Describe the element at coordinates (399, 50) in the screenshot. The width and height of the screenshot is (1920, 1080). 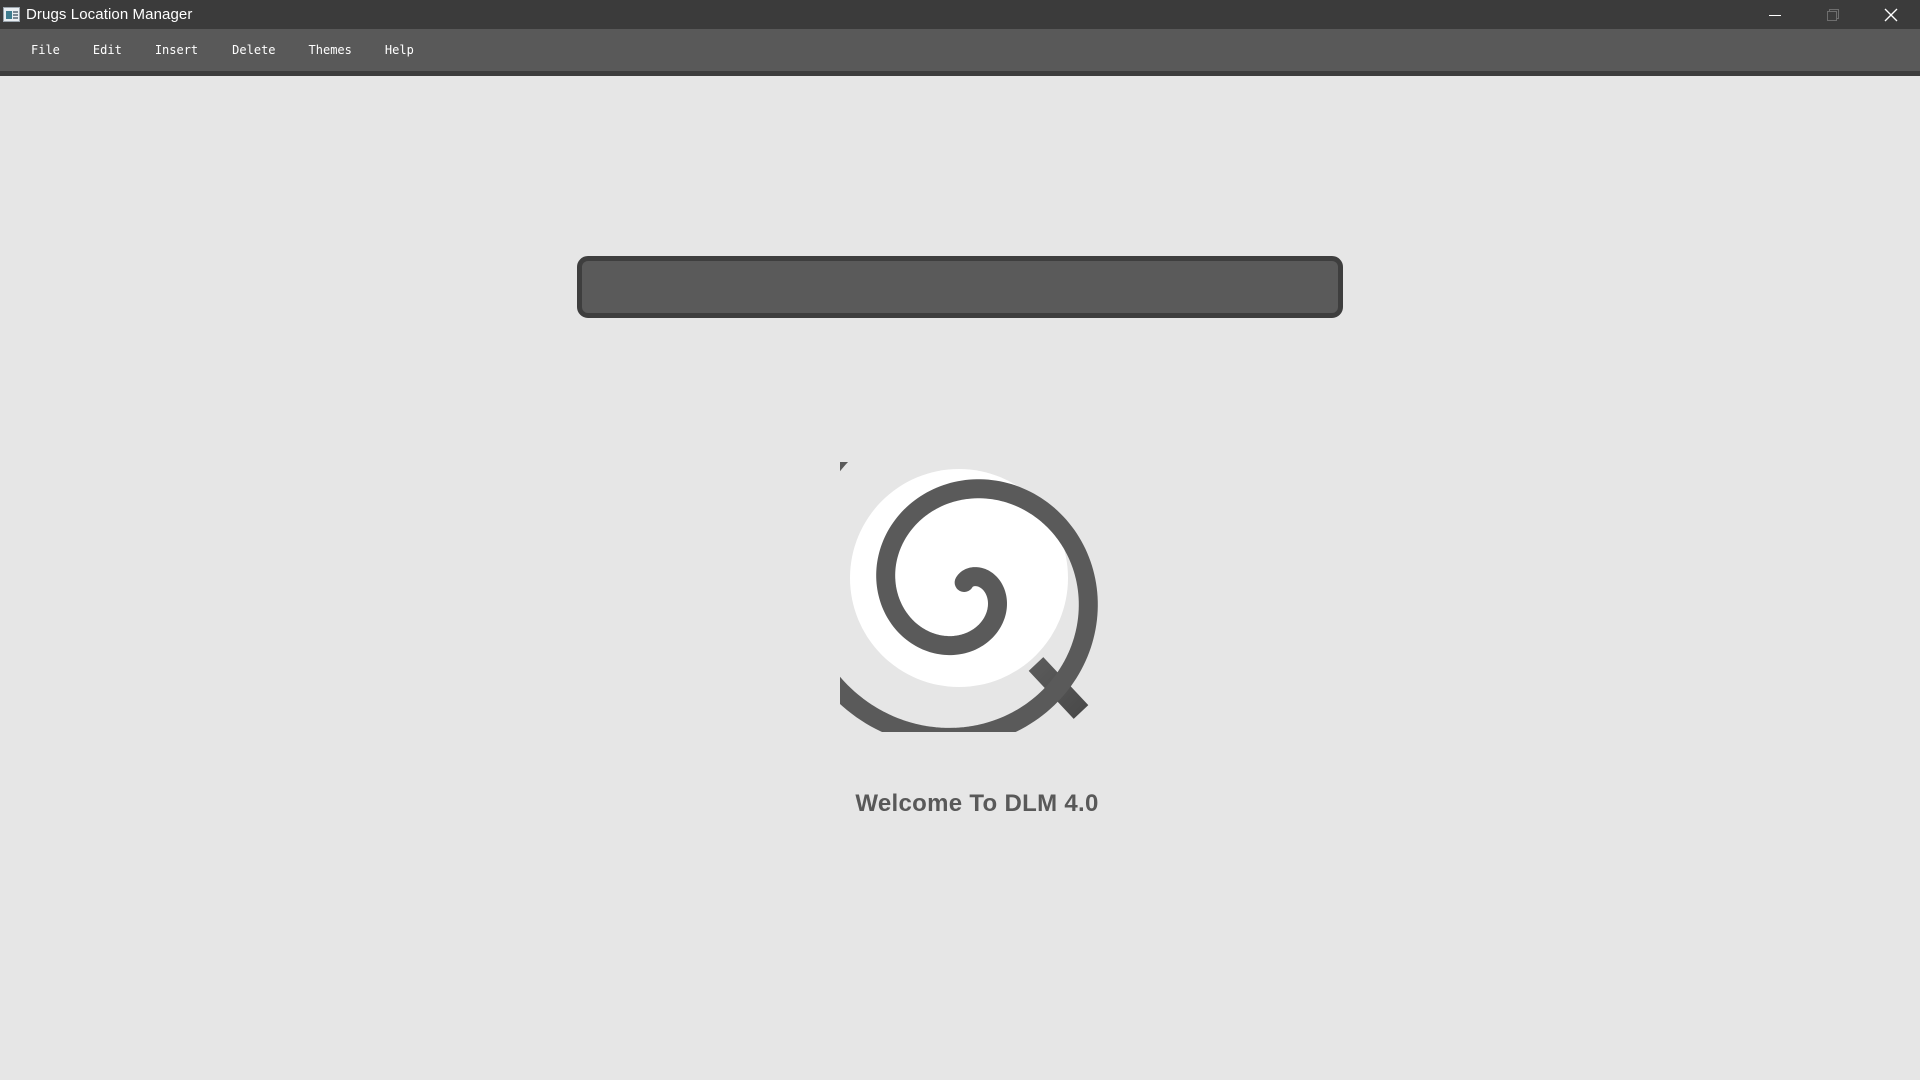
I see `menu-help: Help` at that location.